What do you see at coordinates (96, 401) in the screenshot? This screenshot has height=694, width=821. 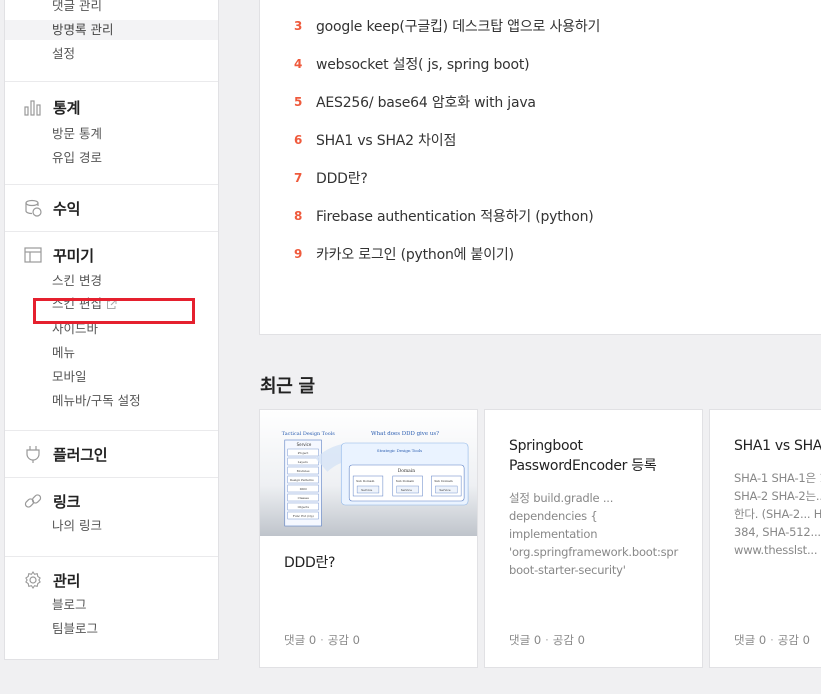 I see `sidebar-item-menubar-subscribe: 메뉴바/구독 설정` at bounding box center [96, 401].